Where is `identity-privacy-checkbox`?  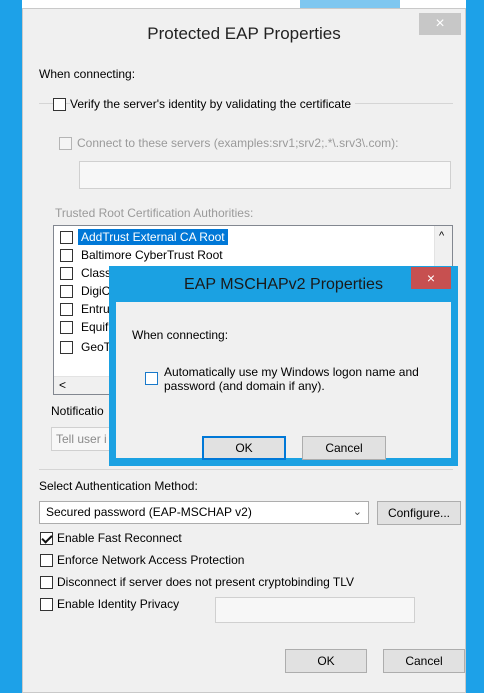
identity-privacy-checkbox is located at coordinates (46, 604).